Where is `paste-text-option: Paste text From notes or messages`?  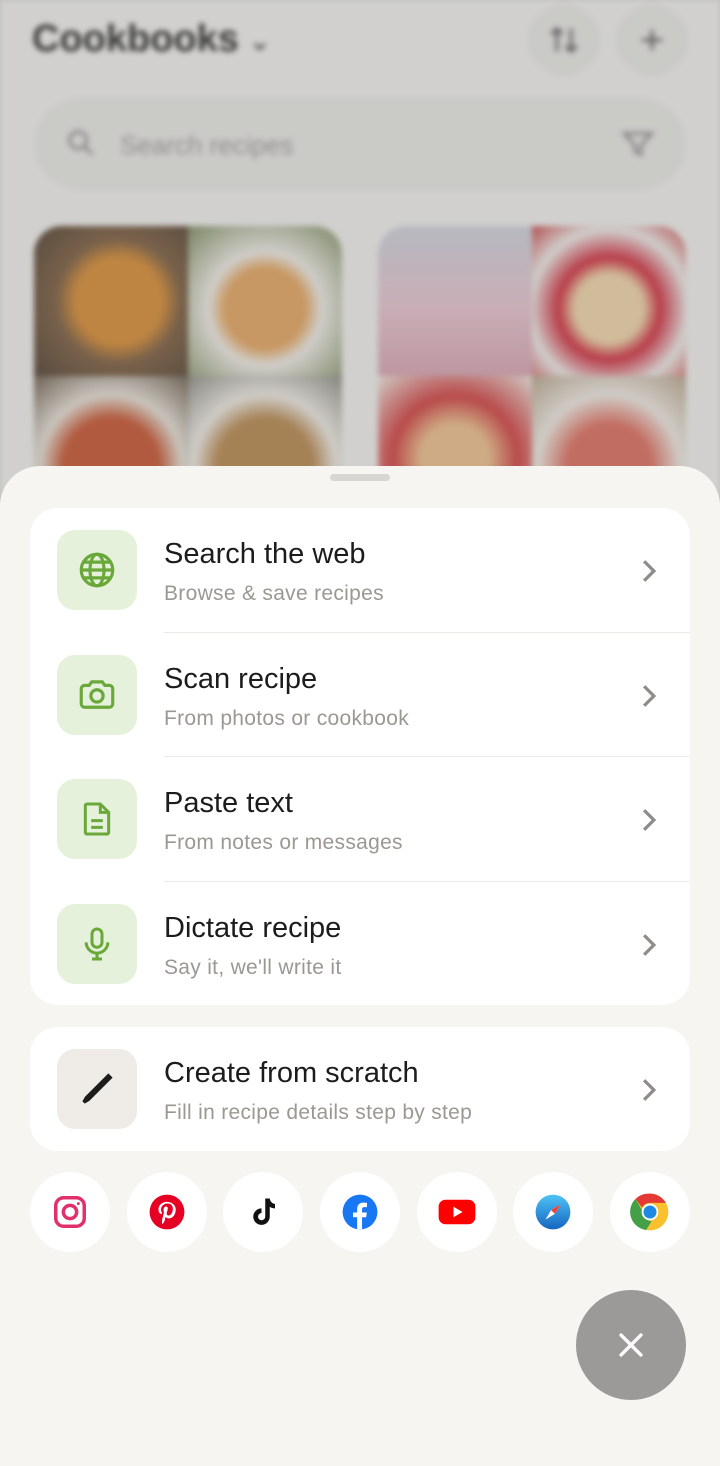 paste-text-option: Paste text From notes or messages is located at coordinates (360, 819).